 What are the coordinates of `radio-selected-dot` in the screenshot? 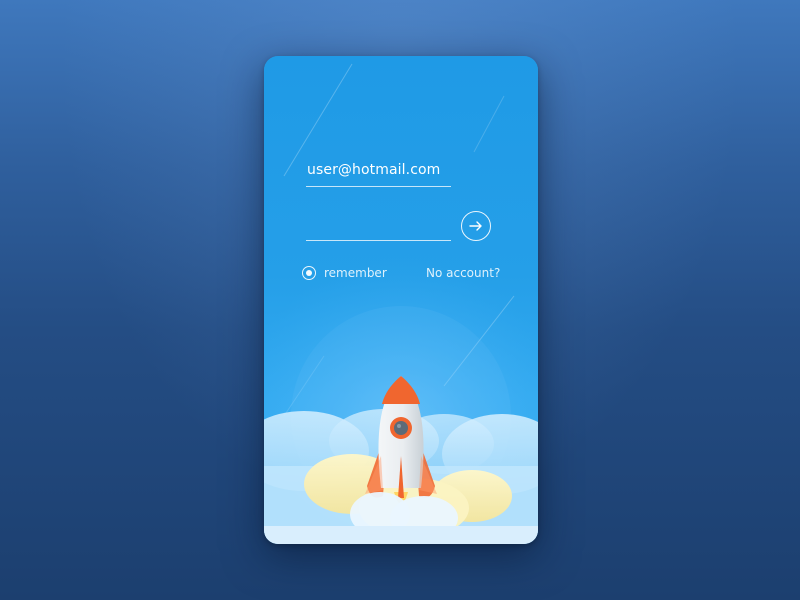 It's located at (309, 273).